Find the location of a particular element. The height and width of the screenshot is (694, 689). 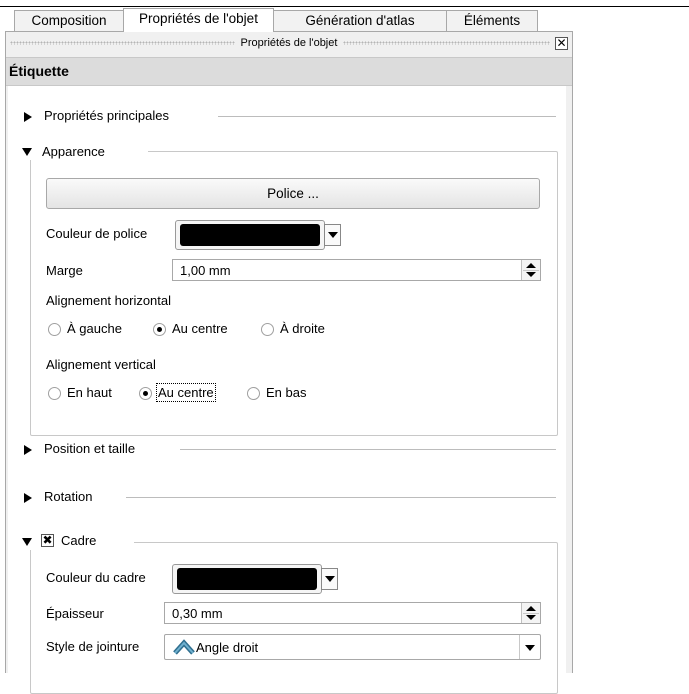

miter-join-icon is located at coordinates (184, 648).